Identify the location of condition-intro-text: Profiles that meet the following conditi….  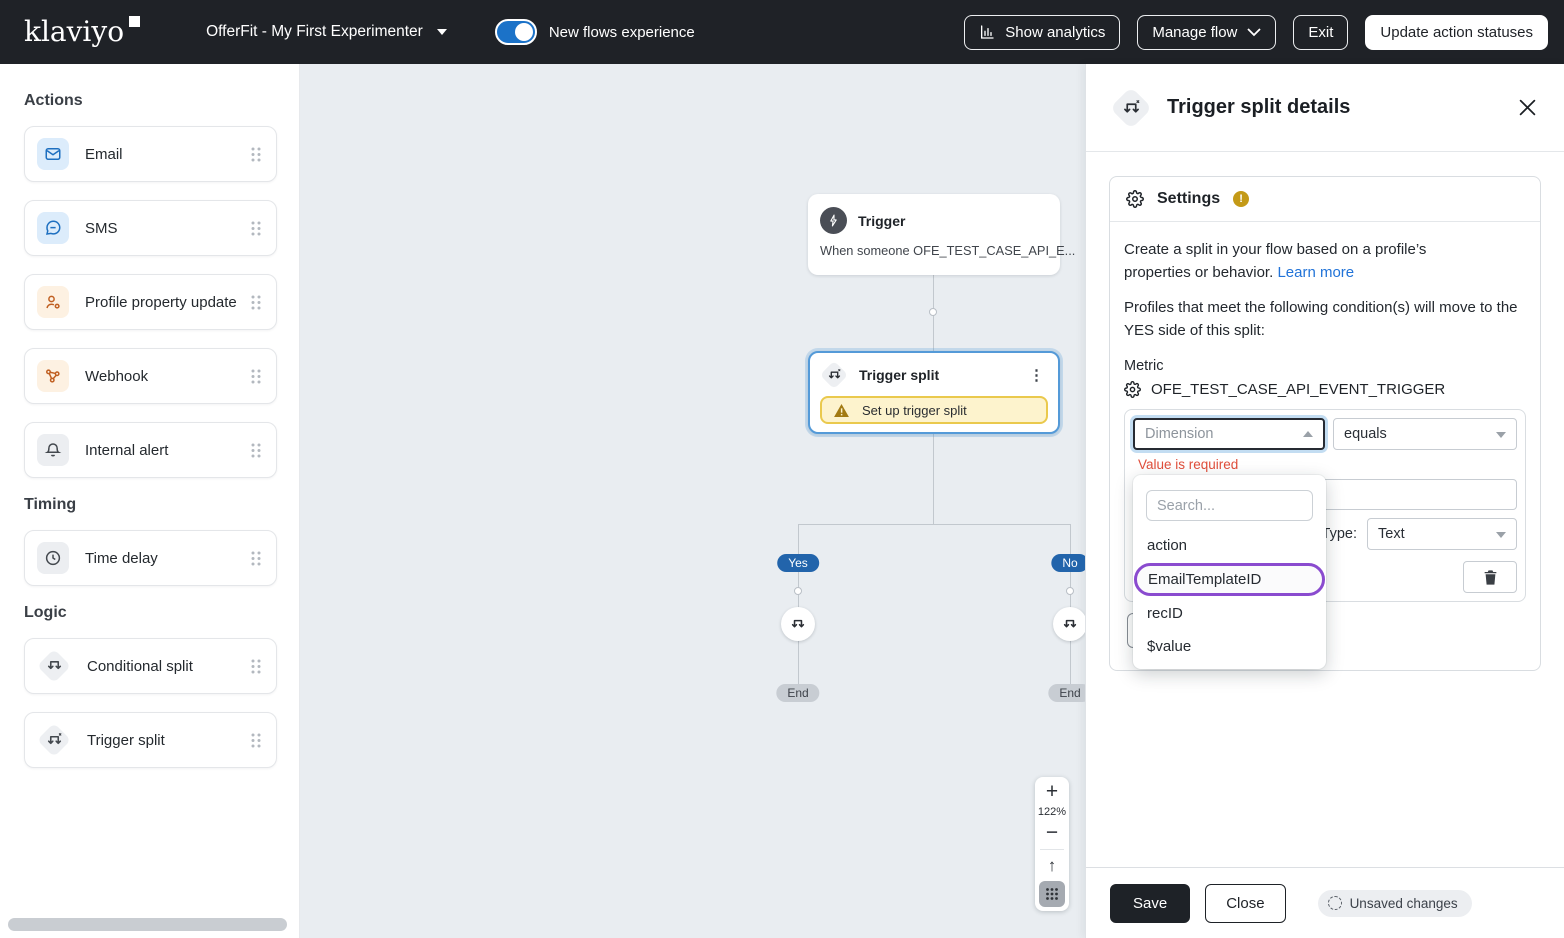
(1321, 319).